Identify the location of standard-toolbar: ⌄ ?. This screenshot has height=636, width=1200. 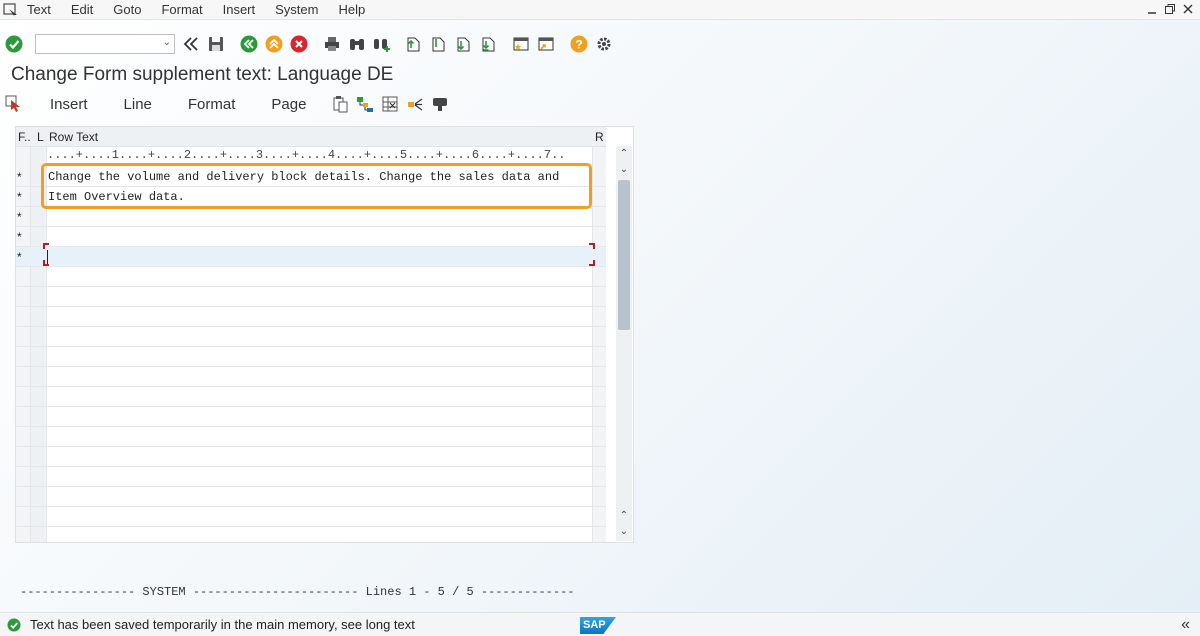
(600, 44).